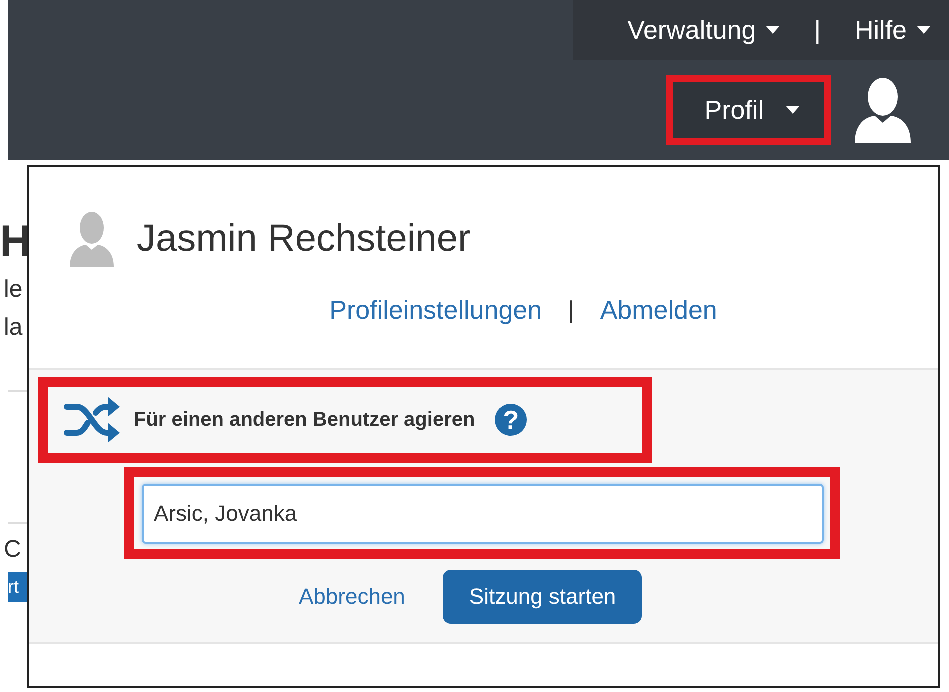 The width and height of the screenshot is (949, 692). What do you see at coordinates (14, 290) in the screenshot?
I see `text-fragment: le` at bounding box center [14, 290].